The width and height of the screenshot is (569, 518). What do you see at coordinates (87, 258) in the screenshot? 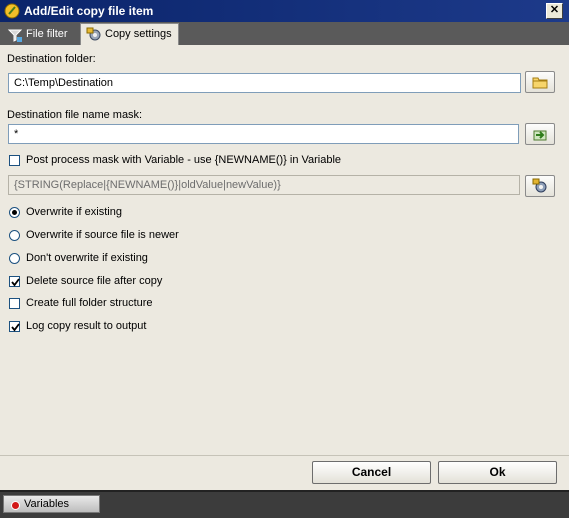
I see `radio-label: Don't overwrite if existing` at bounding box center [87, 258].